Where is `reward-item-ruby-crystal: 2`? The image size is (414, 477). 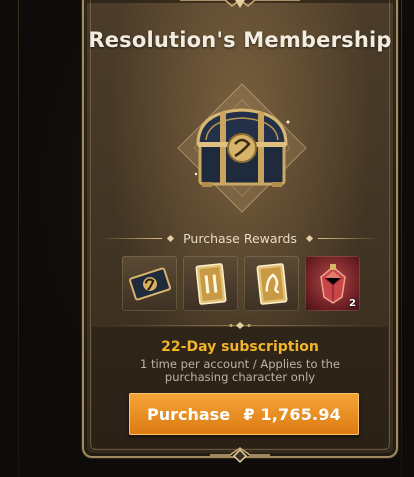 reward-item-ruby-crystal: 2 is located at coordinates (332, 283).